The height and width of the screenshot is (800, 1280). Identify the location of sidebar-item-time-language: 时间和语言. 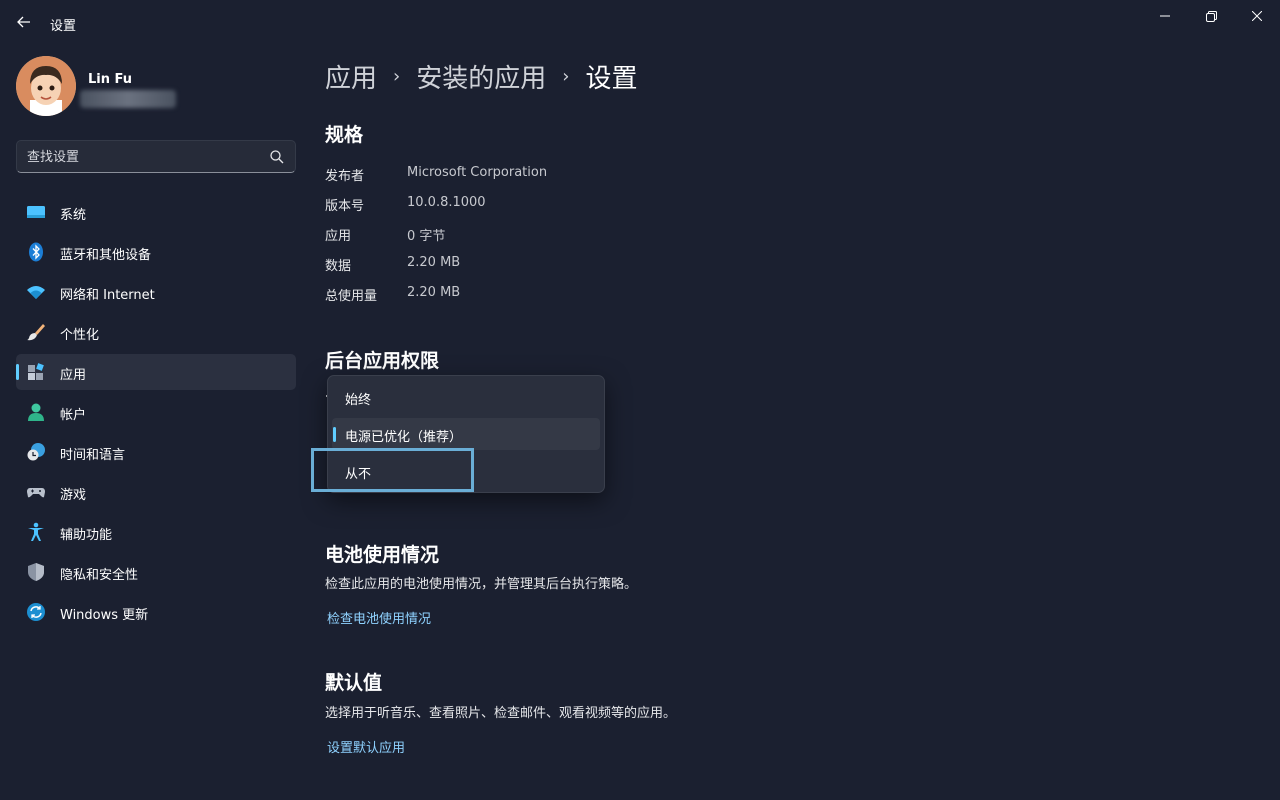
(156, 452).